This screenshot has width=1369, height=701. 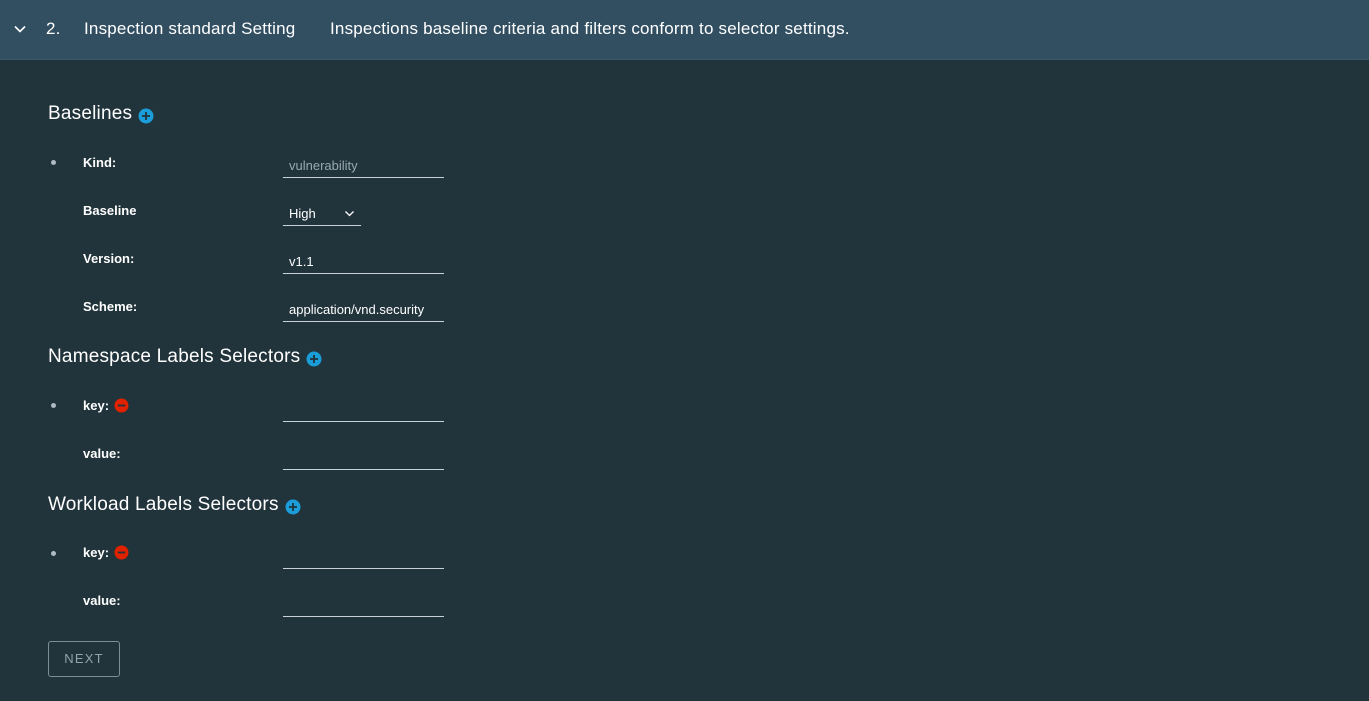 I want to click on baseline-select-value: High, so click(x=302, y=213).